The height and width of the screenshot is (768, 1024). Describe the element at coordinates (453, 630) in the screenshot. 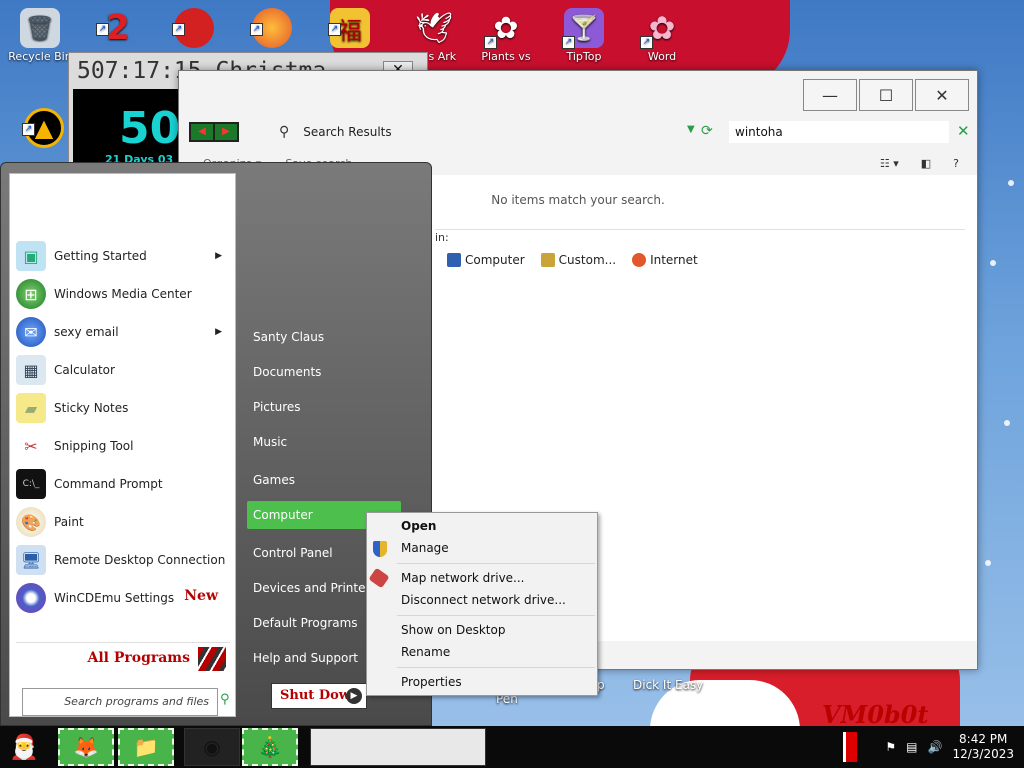

I see `menu-item-show-on-desktop: Show on Desktop` at that location.